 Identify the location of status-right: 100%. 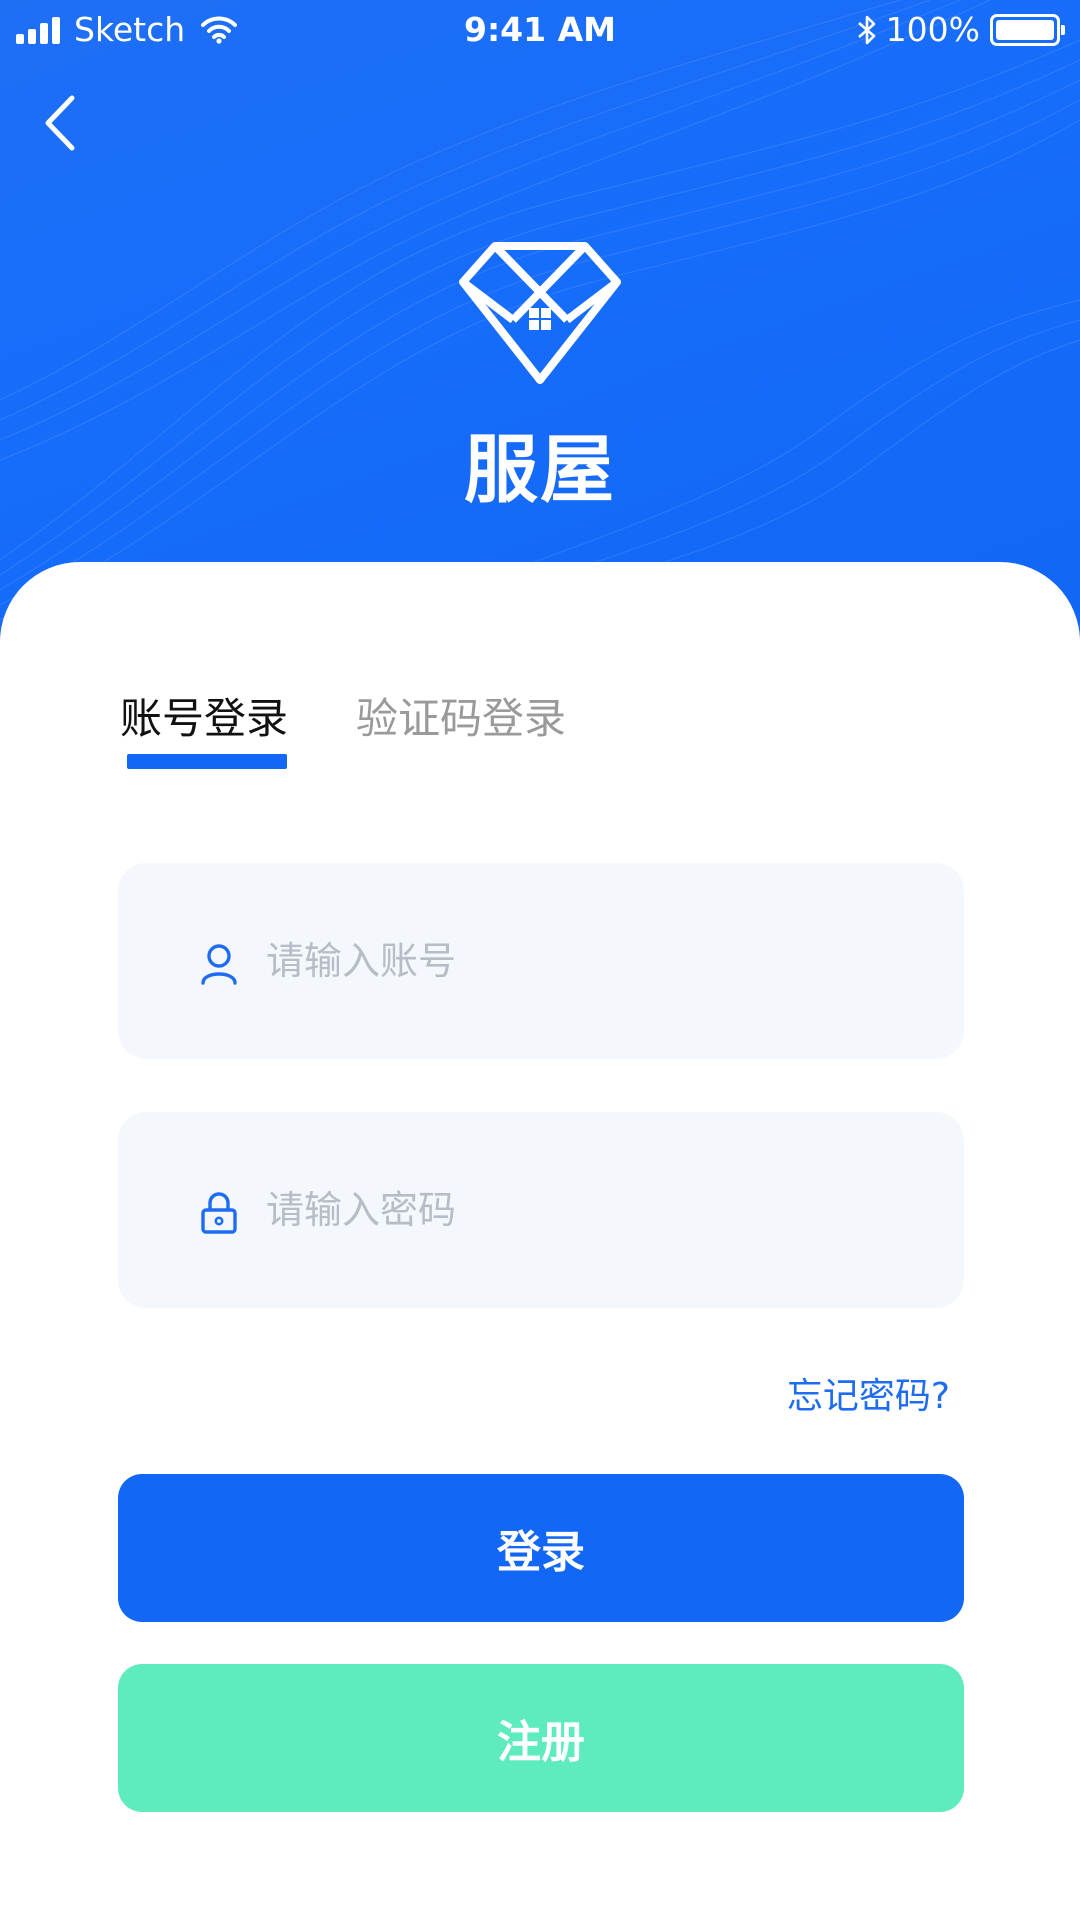
(960, 29).